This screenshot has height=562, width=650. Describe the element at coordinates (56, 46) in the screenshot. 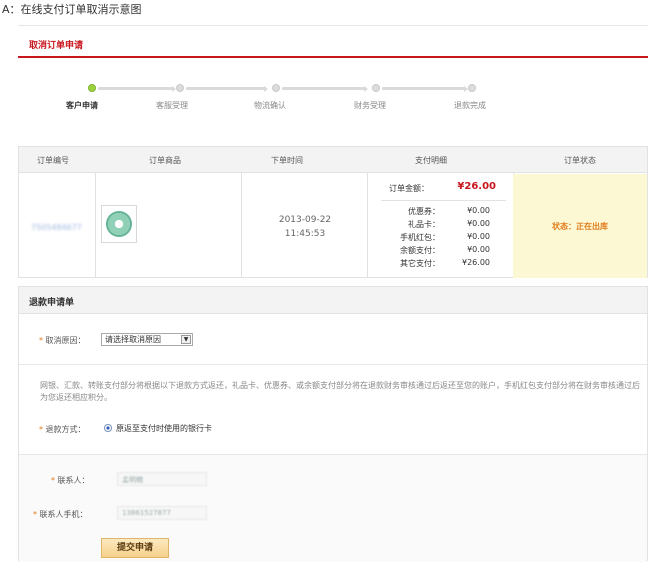

I see `page-title: 取消订单申请` at that location.